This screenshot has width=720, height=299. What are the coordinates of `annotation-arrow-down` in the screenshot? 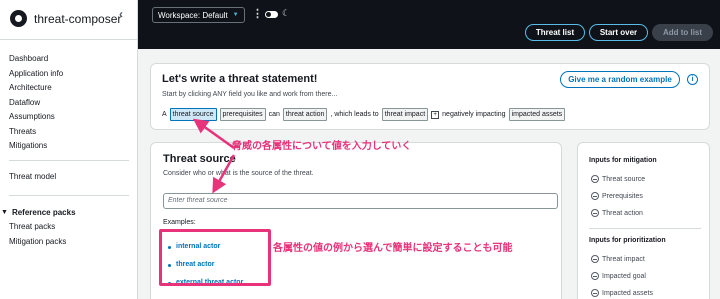 It's located at (224, 174).